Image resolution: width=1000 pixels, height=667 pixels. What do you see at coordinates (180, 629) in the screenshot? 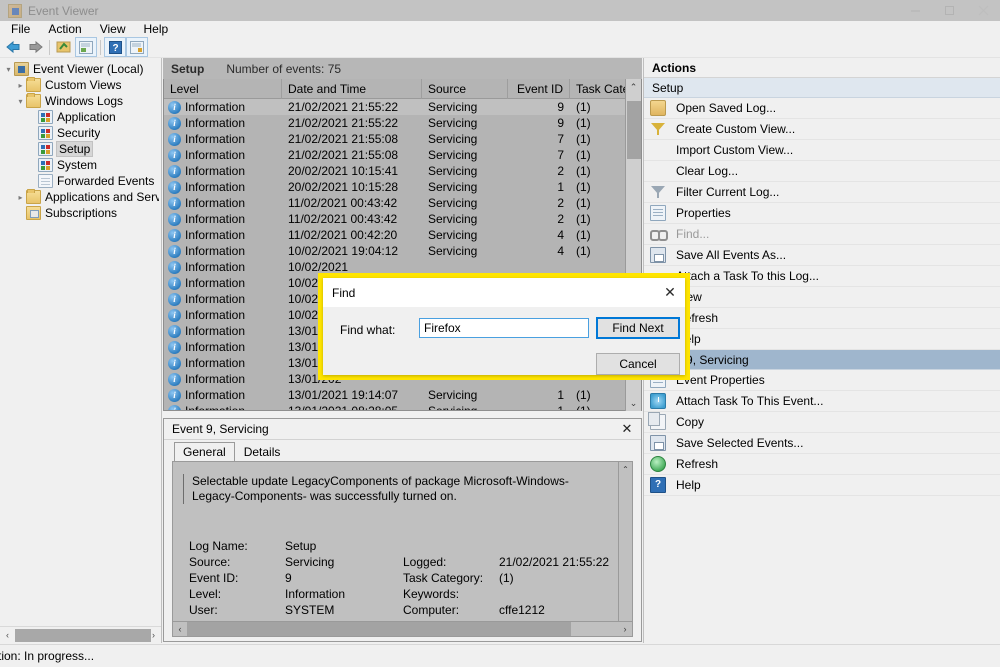
I see `detail-scroll-left-icon: ‹` at bounding box center [180, 629].